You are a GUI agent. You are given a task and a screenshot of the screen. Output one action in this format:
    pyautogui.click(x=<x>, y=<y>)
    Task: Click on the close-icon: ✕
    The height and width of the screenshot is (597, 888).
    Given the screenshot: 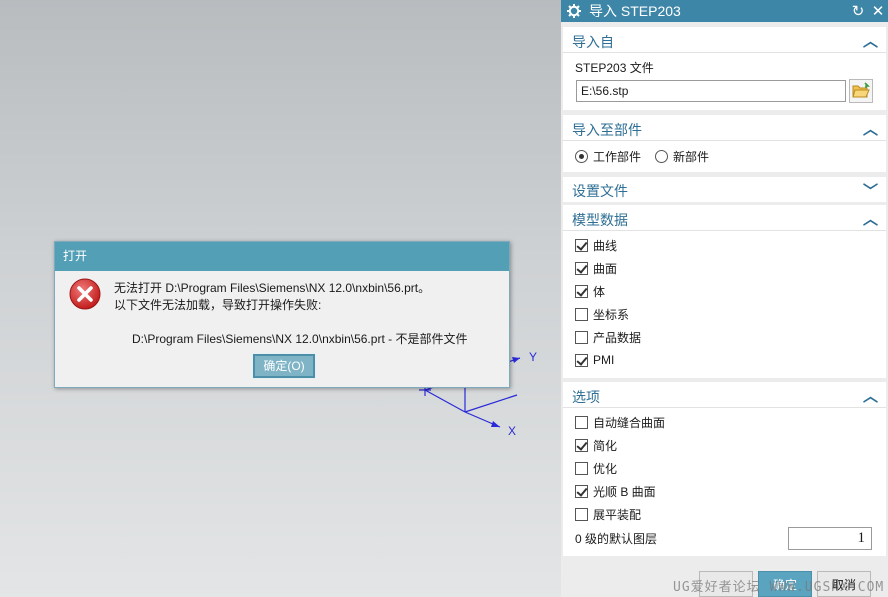 What is the action you would take?
    pyautogui.click(x=878, y=11)
    